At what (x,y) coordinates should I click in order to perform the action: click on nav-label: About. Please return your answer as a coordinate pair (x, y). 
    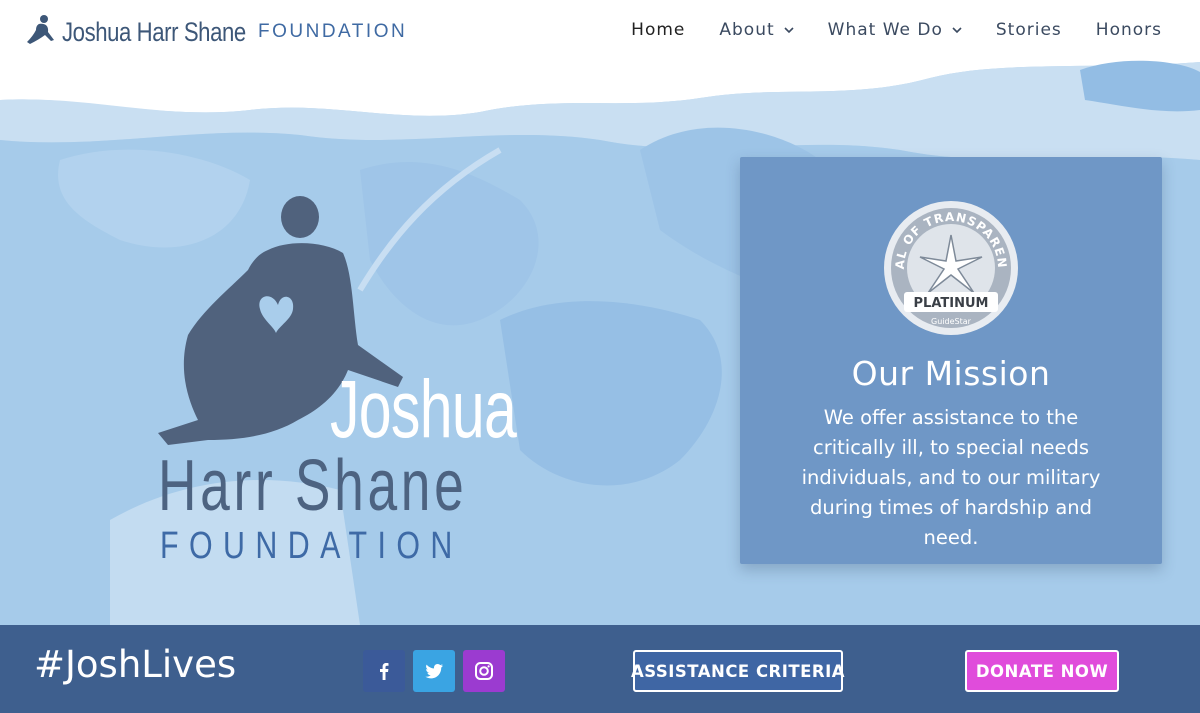
    Looking at the image, I should click on (747, 30).